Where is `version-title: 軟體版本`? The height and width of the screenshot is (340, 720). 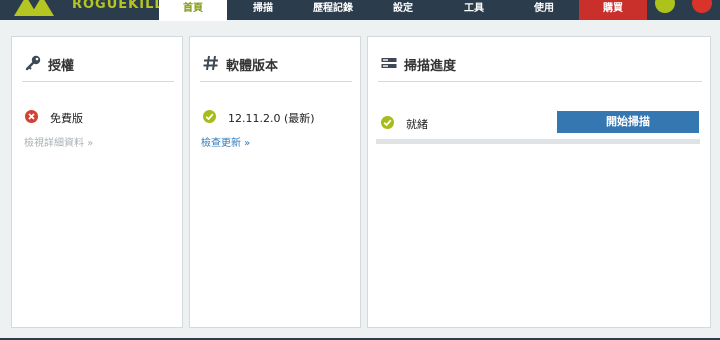
version-title: 軟體版本 is located at coordinates (252, 66).